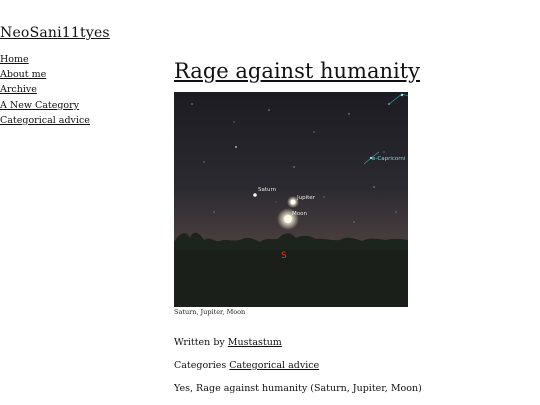 The width and height of the screenshot is (540, 405). What do you see at coordinates (255, 195) in the screenshot?
I see `saturn-dot` at bounding box center [255, 195].